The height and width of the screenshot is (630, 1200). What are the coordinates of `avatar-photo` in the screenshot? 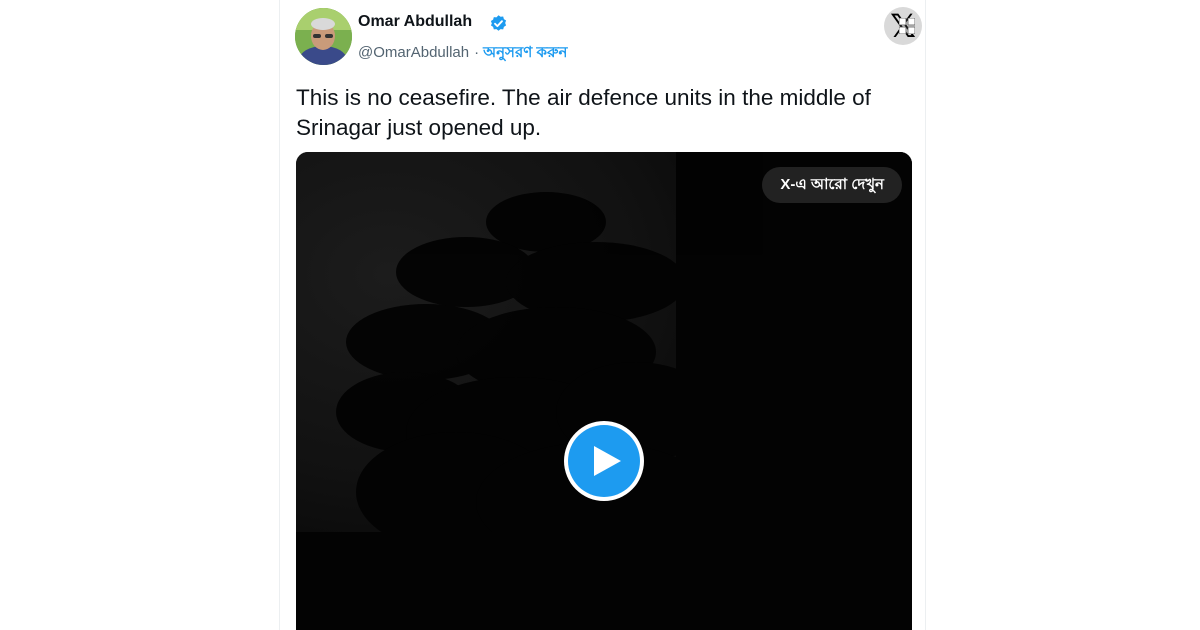 It's located at (323, 36).